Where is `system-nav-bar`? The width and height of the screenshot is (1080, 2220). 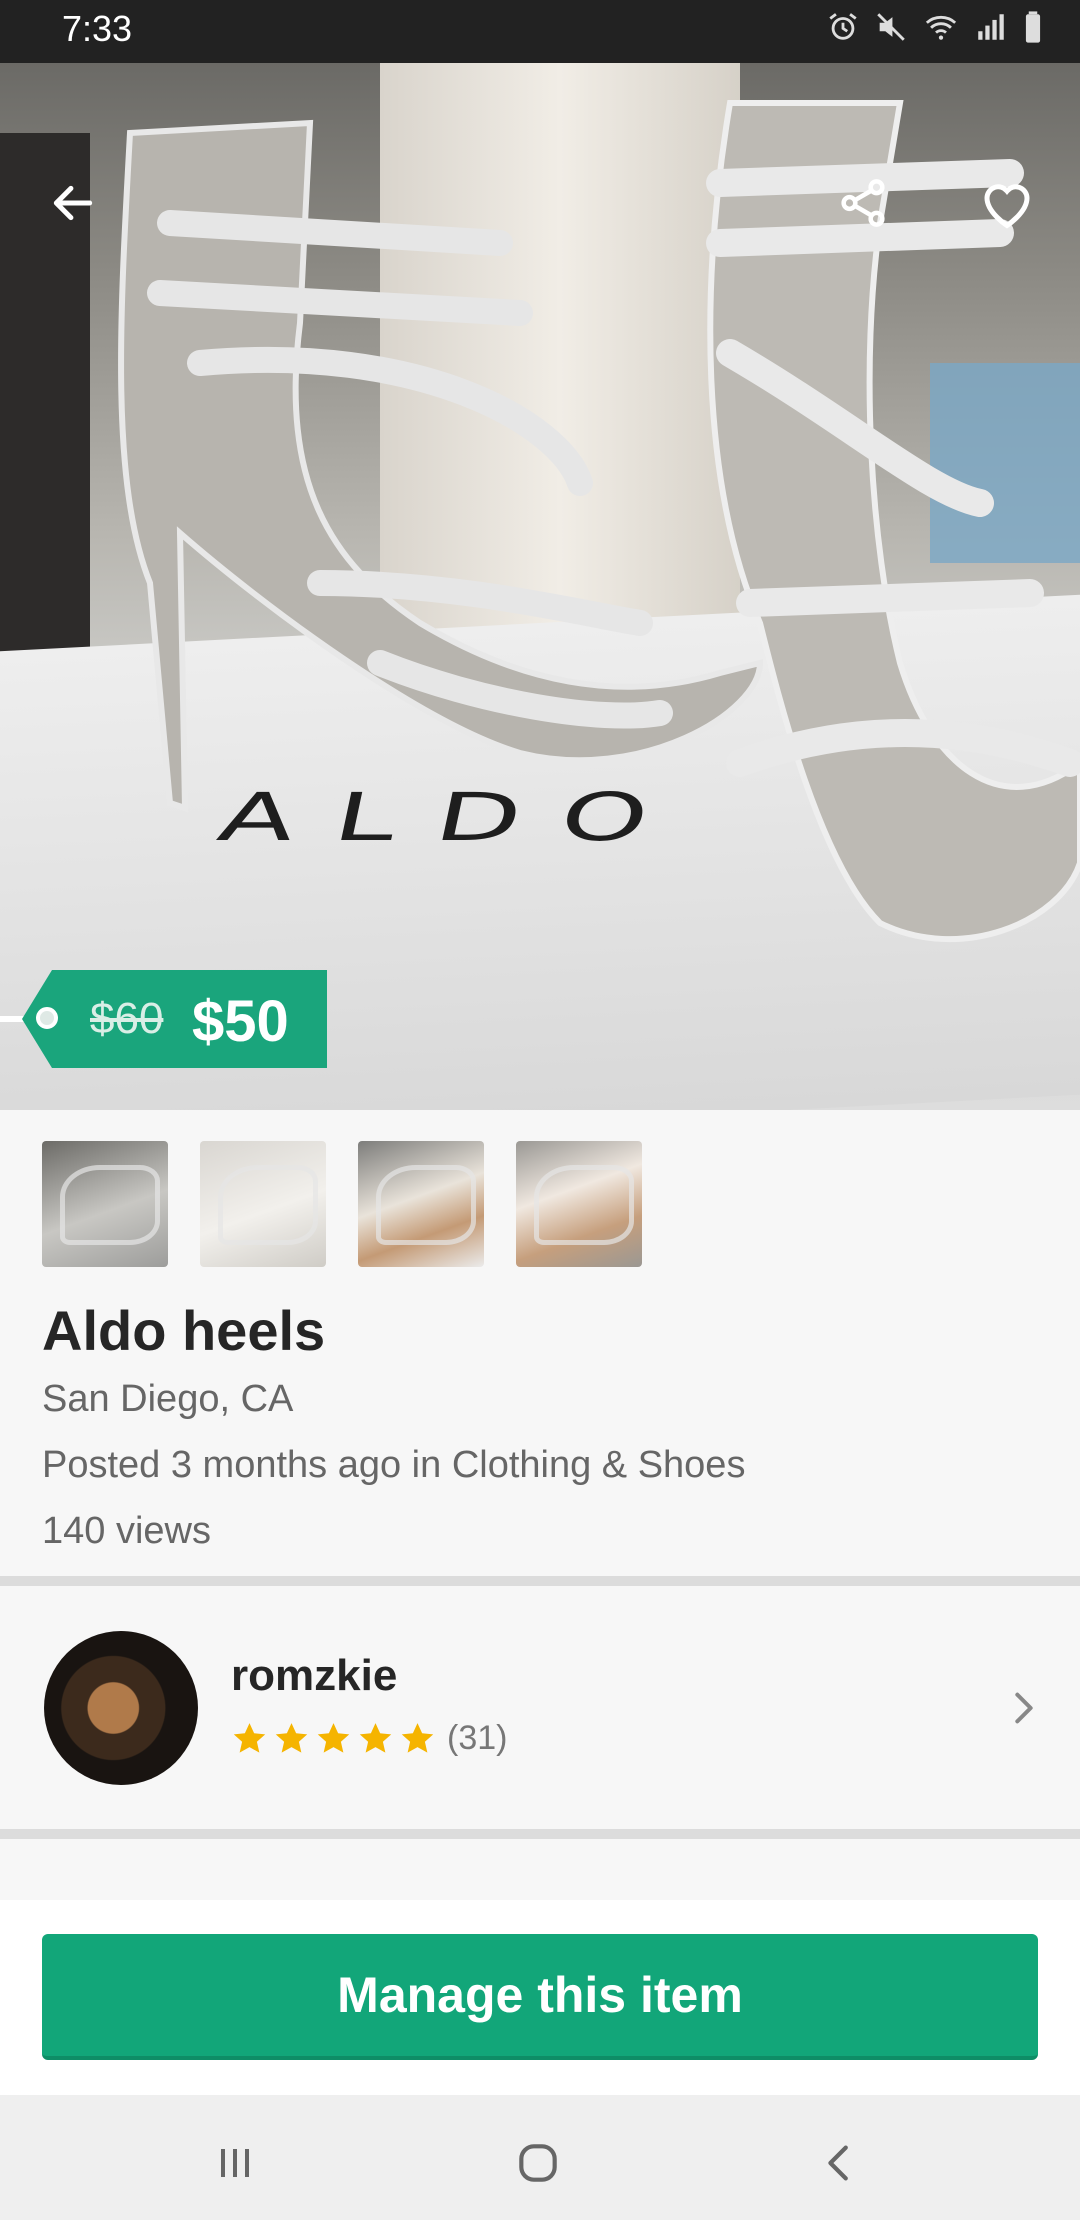
system-nav-bar is located at coordinates (540, 2157).